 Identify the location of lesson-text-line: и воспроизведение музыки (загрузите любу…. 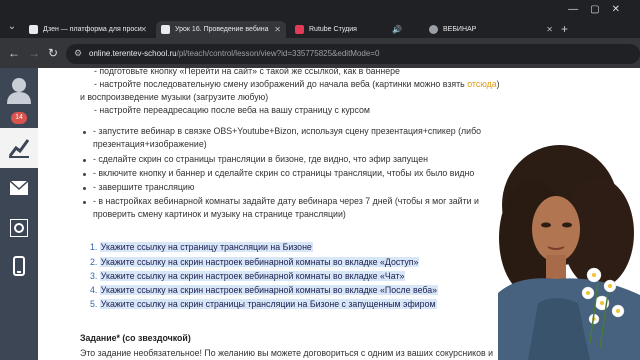
(174, 97).